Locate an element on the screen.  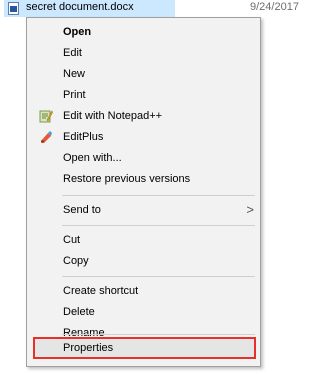
menu-item-new: New is located at coordinates (143, 74).